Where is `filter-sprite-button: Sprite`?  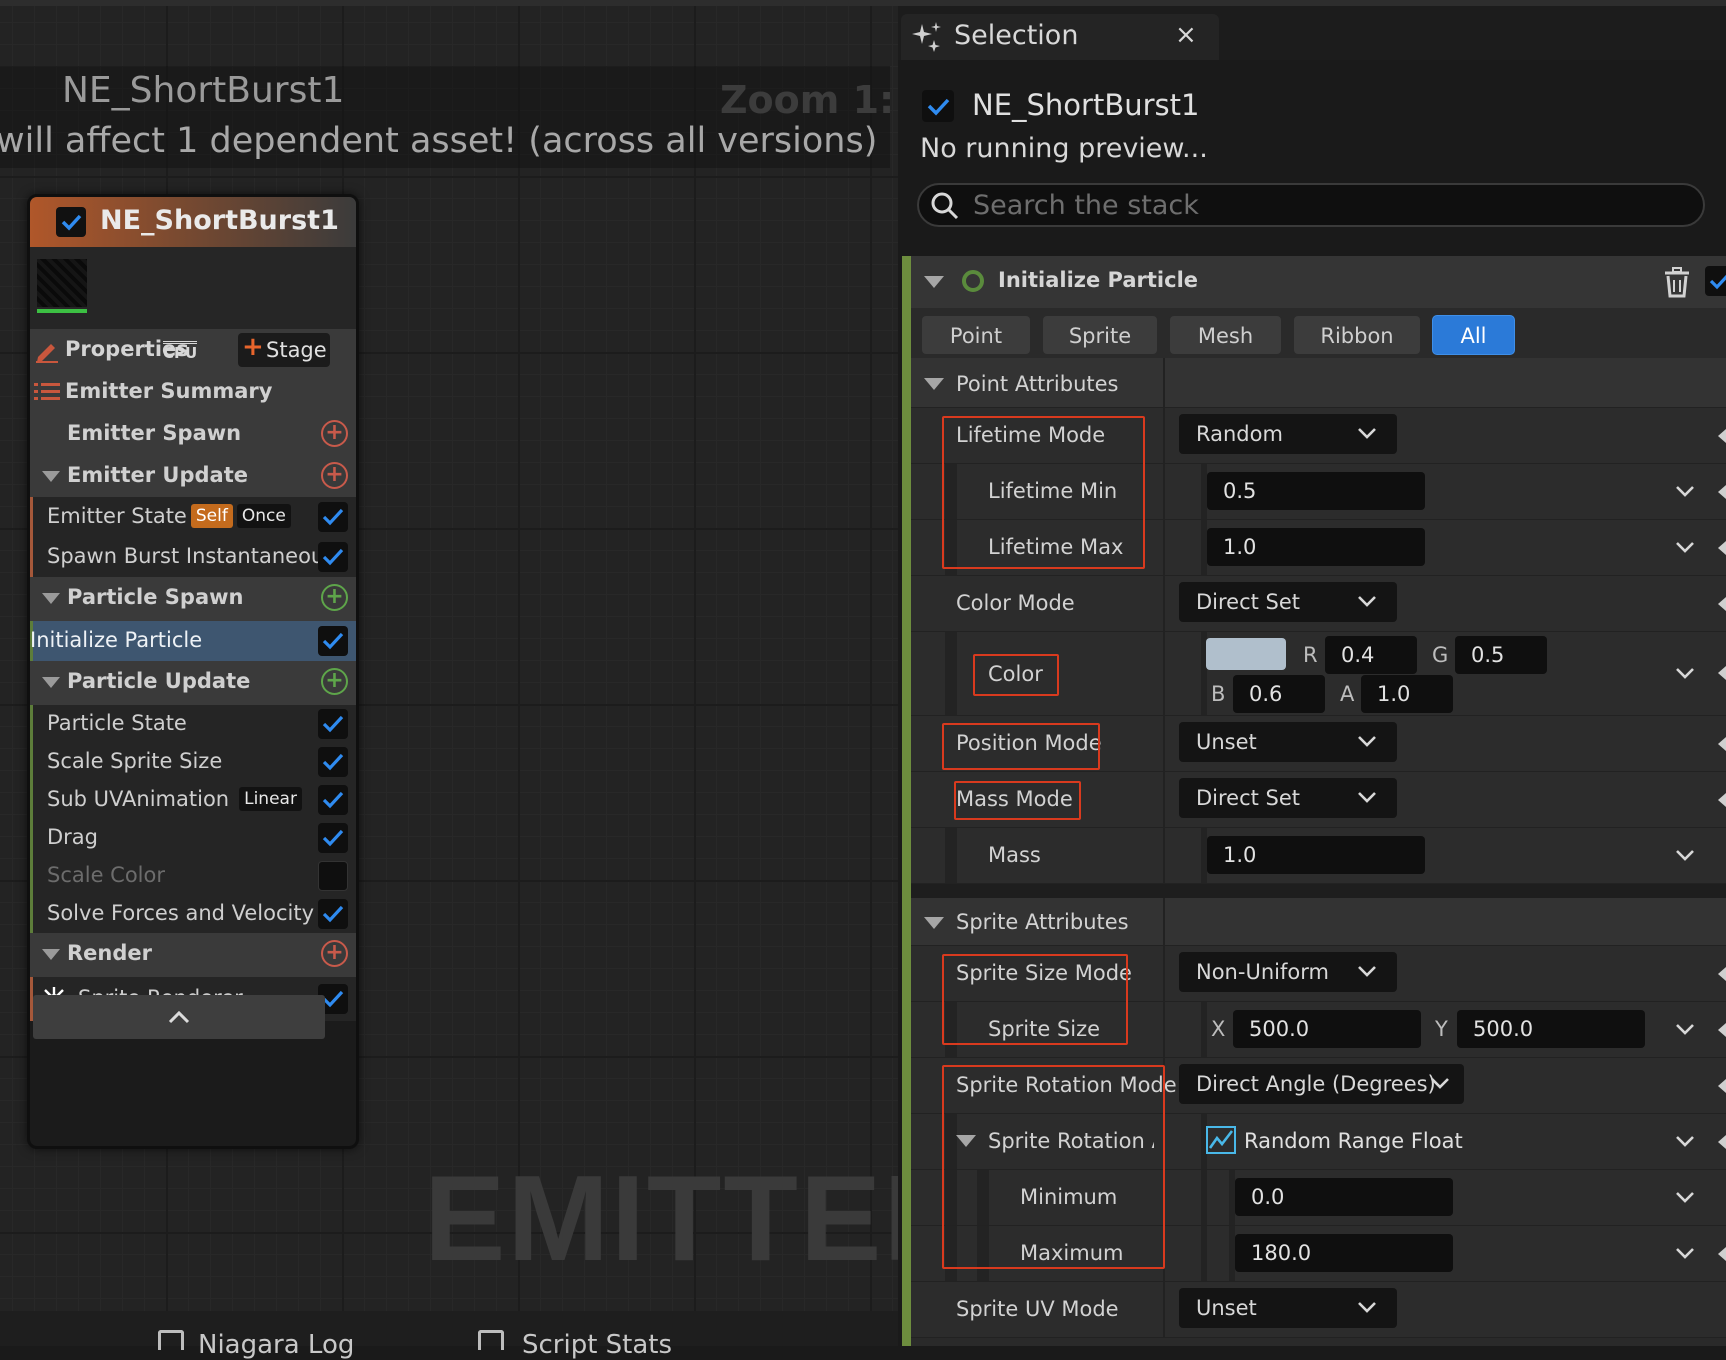 filter-sprite-button: Sprite is located at coordinates (1100, 335).